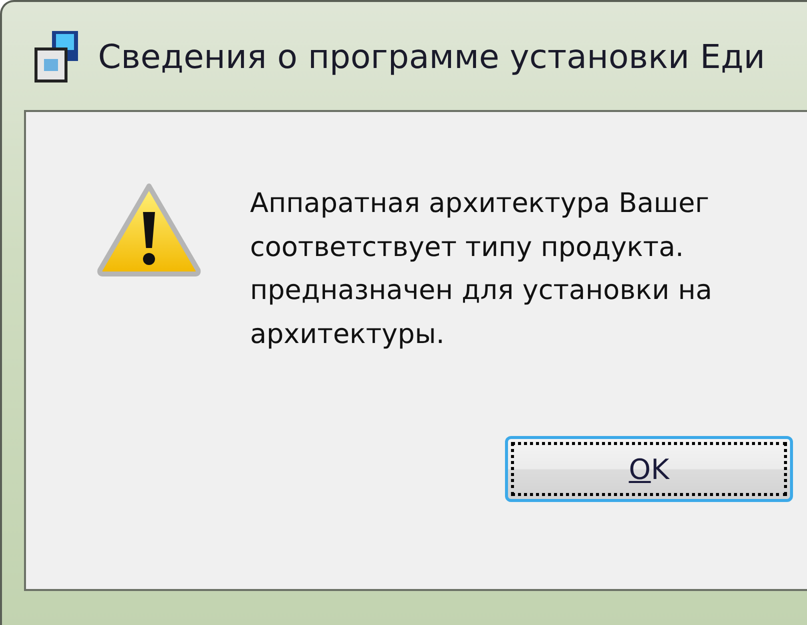 The image size is (807, 625). What do you see at coordinates (649, 469) in the screenshot?
I see `ok-button: OK` at bounding box center [649, 469].